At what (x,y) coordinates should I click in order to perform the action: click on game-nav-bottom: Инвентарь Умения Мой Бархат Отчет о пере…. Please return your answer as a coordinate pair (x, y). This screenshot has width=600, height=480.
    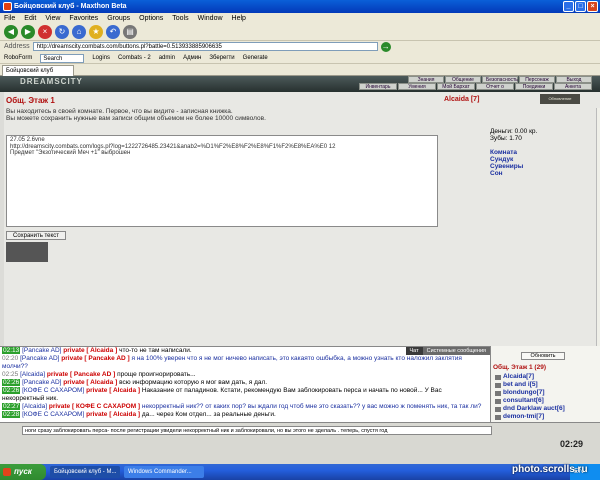
    Looking at the image, I should click on (475, 90).